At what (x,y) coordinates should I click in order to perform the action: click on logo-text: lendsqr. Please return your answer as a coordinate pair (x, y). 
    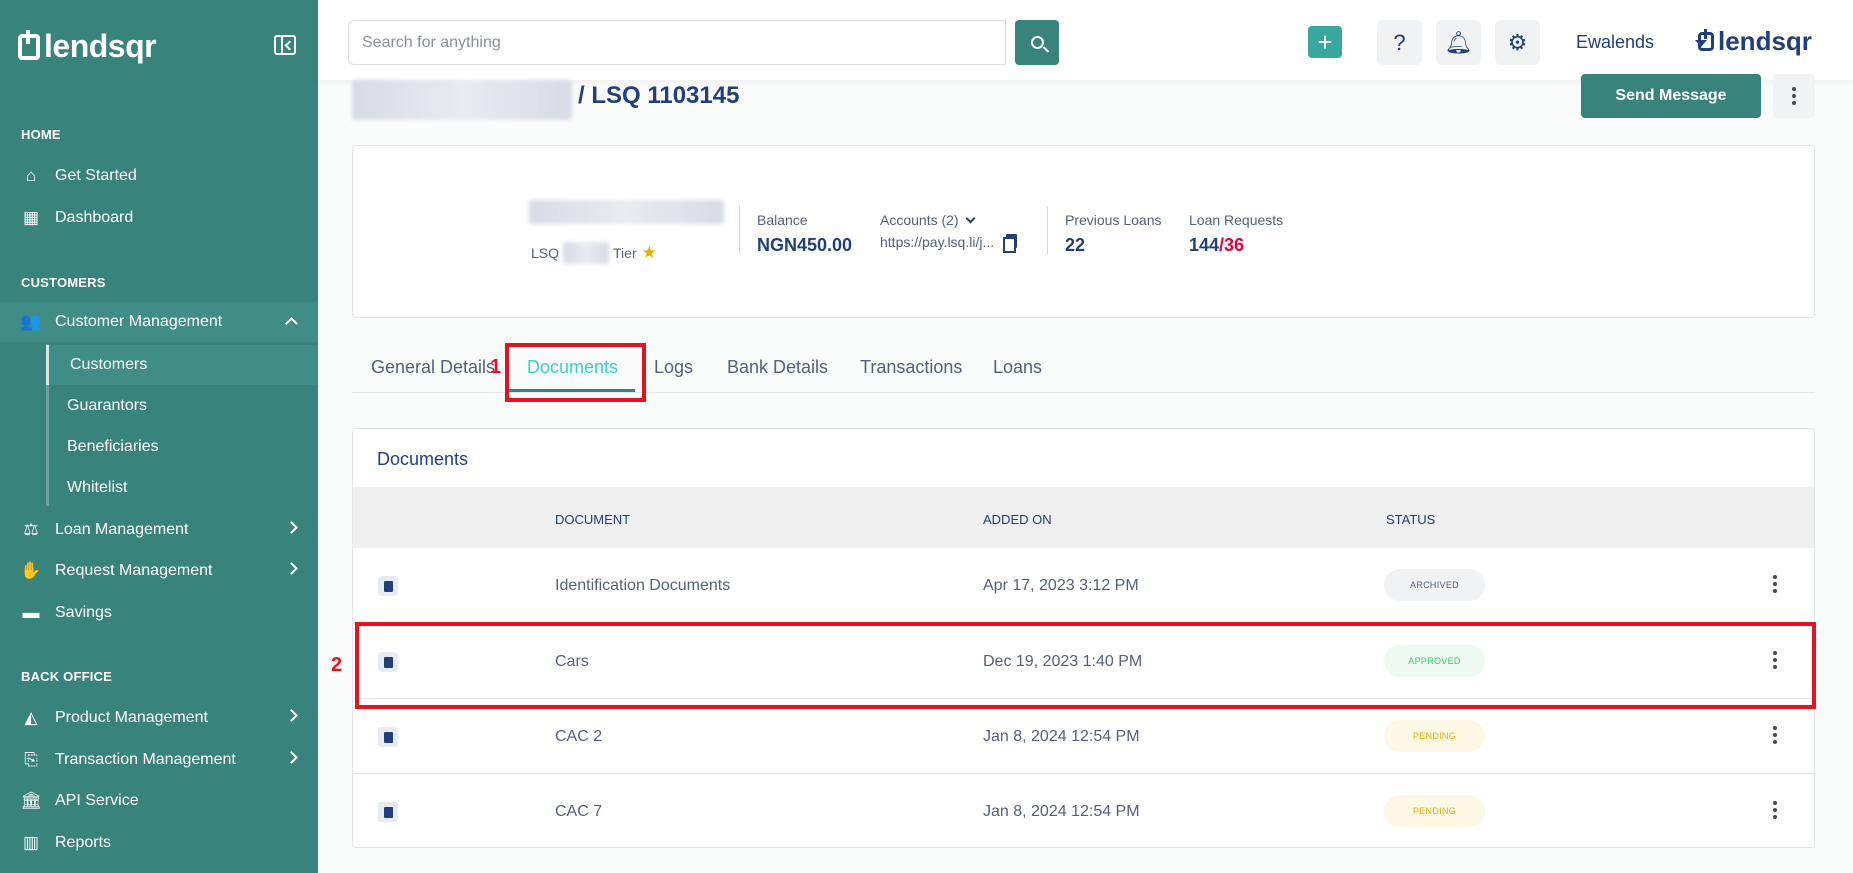
    Looking at the image, I should click on (100, 46).